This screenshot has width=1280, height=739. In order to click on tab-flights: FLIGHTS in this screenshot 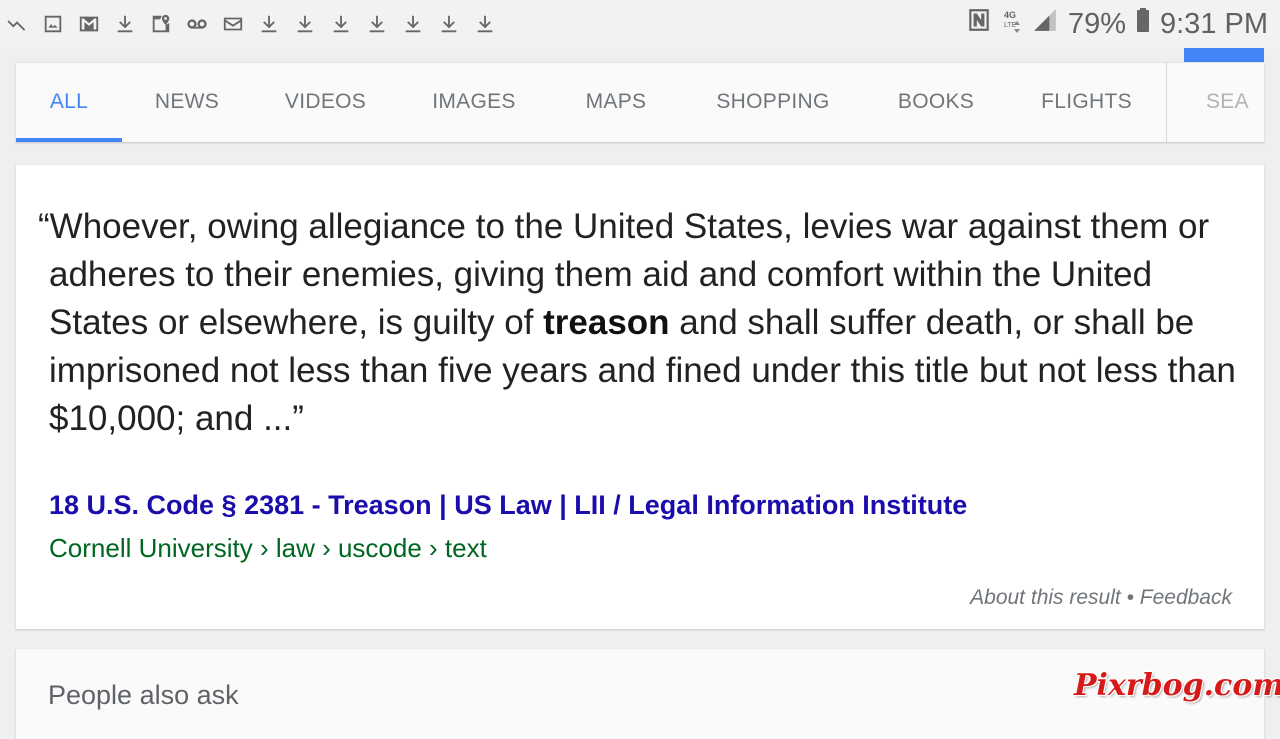, I will do `click(1086, 102)`.